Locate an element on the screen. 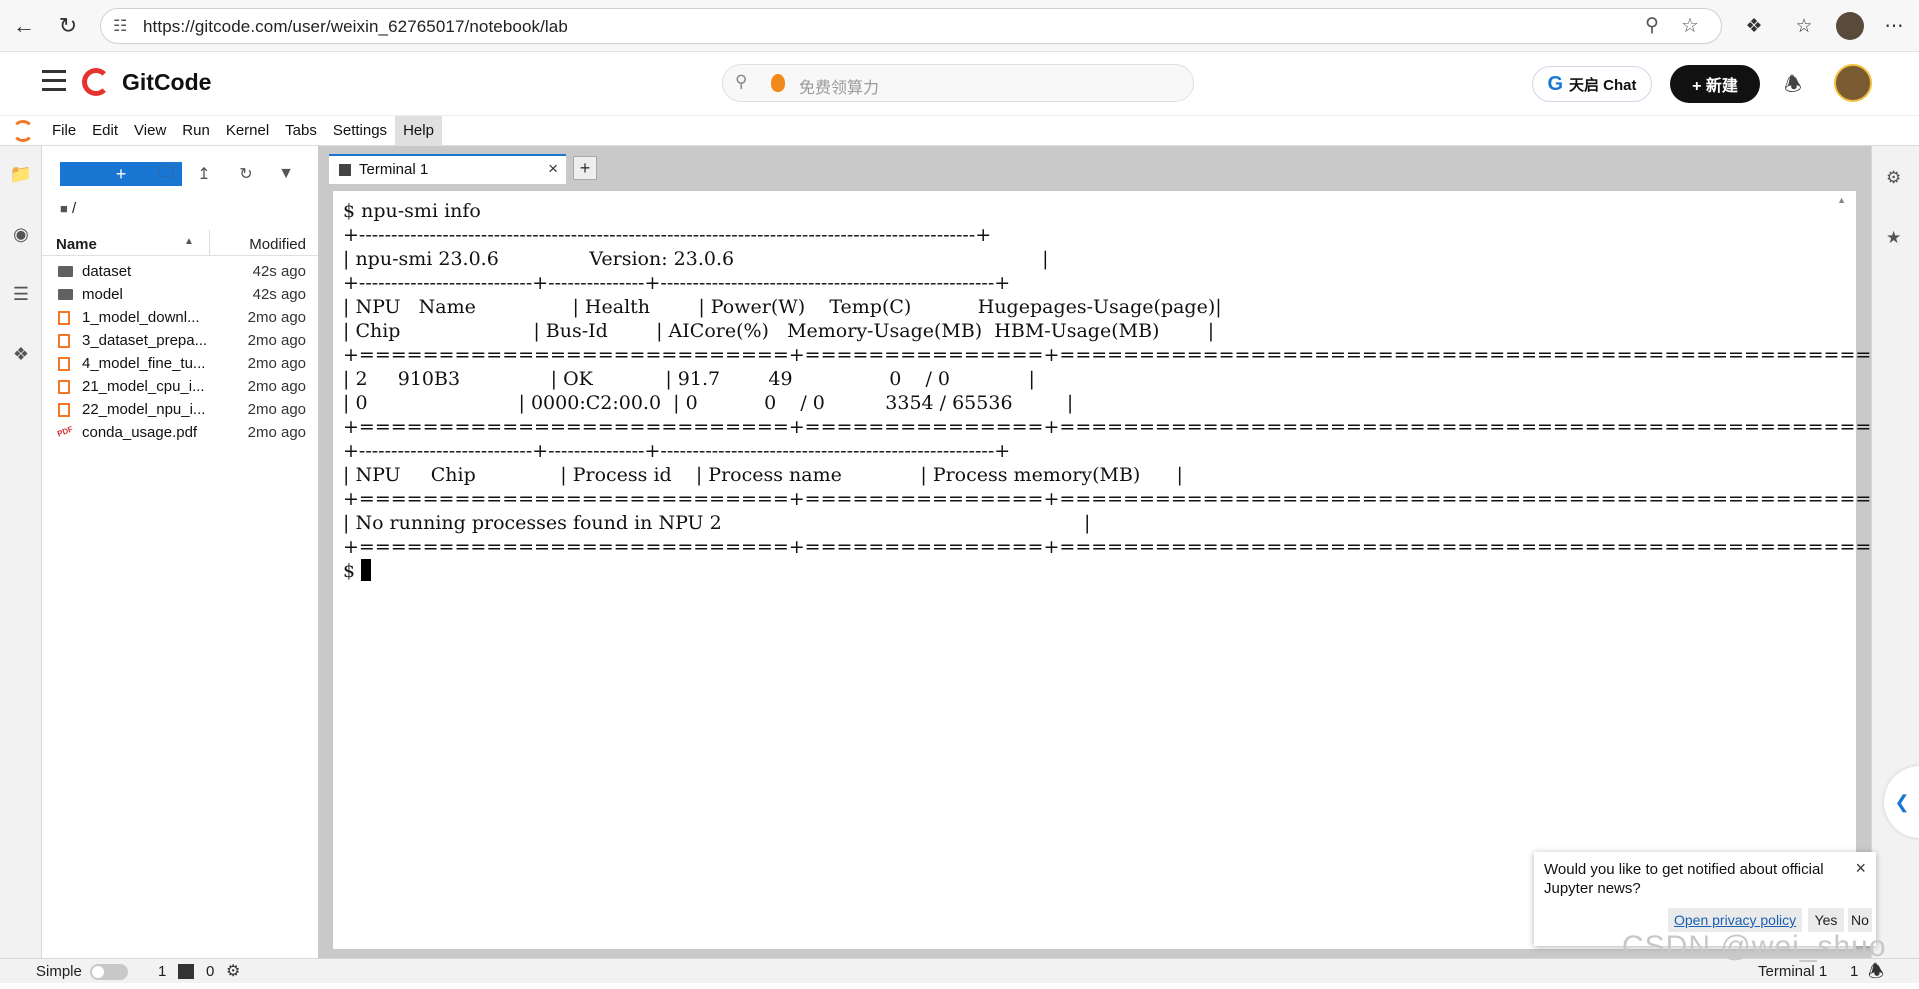 The width and height of the screenshot is (1919, 989). menu-kernel: Kernel is located at coordinates (247, 131).